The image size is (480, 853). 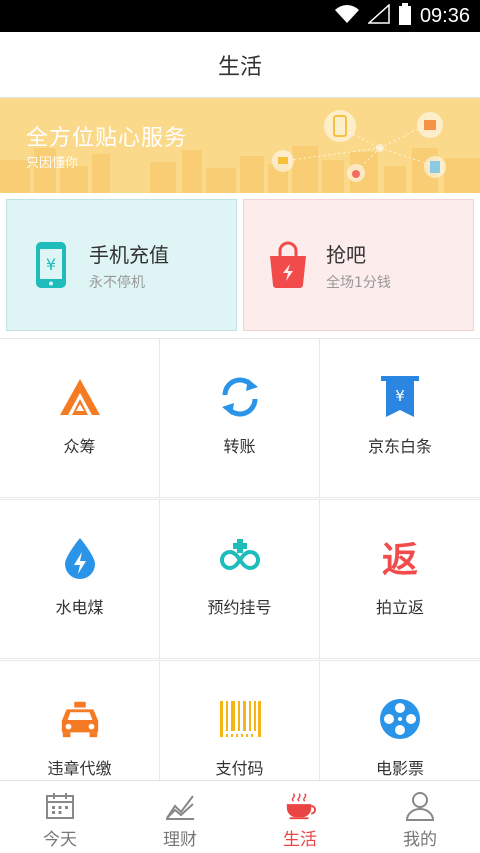 I want to click on tab-life: 生活, so click(x=300, y=817).